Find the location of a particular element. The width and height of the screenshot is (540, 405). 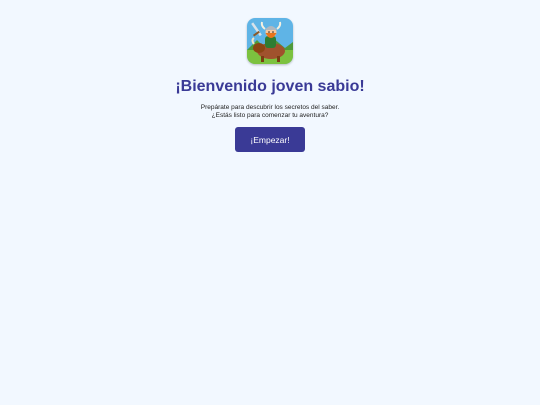

viking-riding-bull-logo-icon is located at coordinates (270, 41).